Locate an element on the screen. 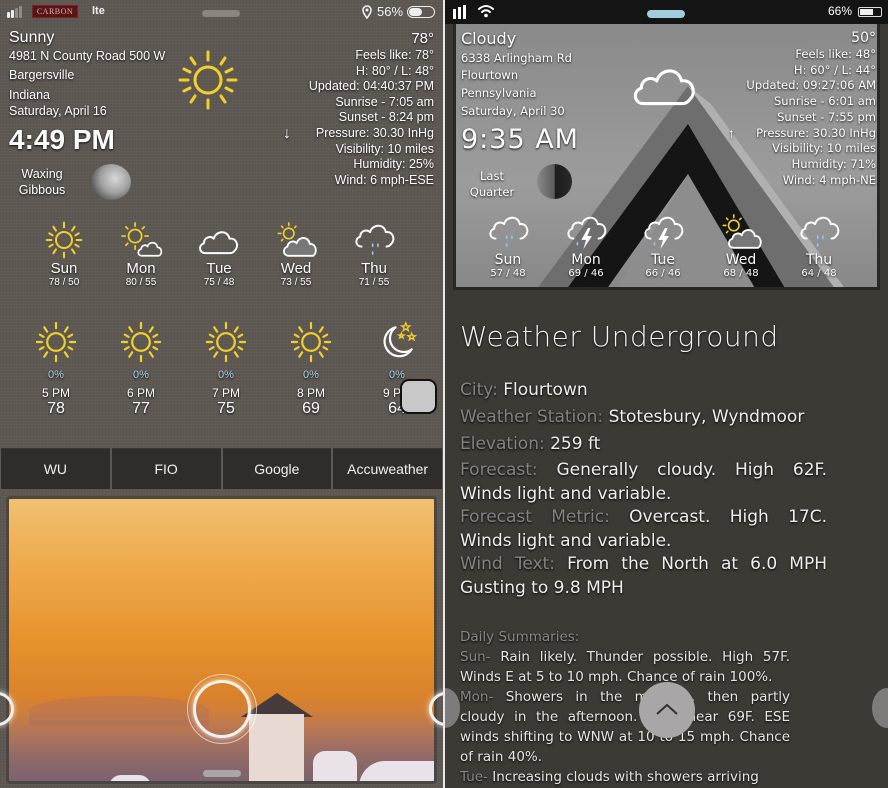 The image size is (888, 788). updated-time: Updated: 09:27:06 AM is located at coordinates (811, 85).